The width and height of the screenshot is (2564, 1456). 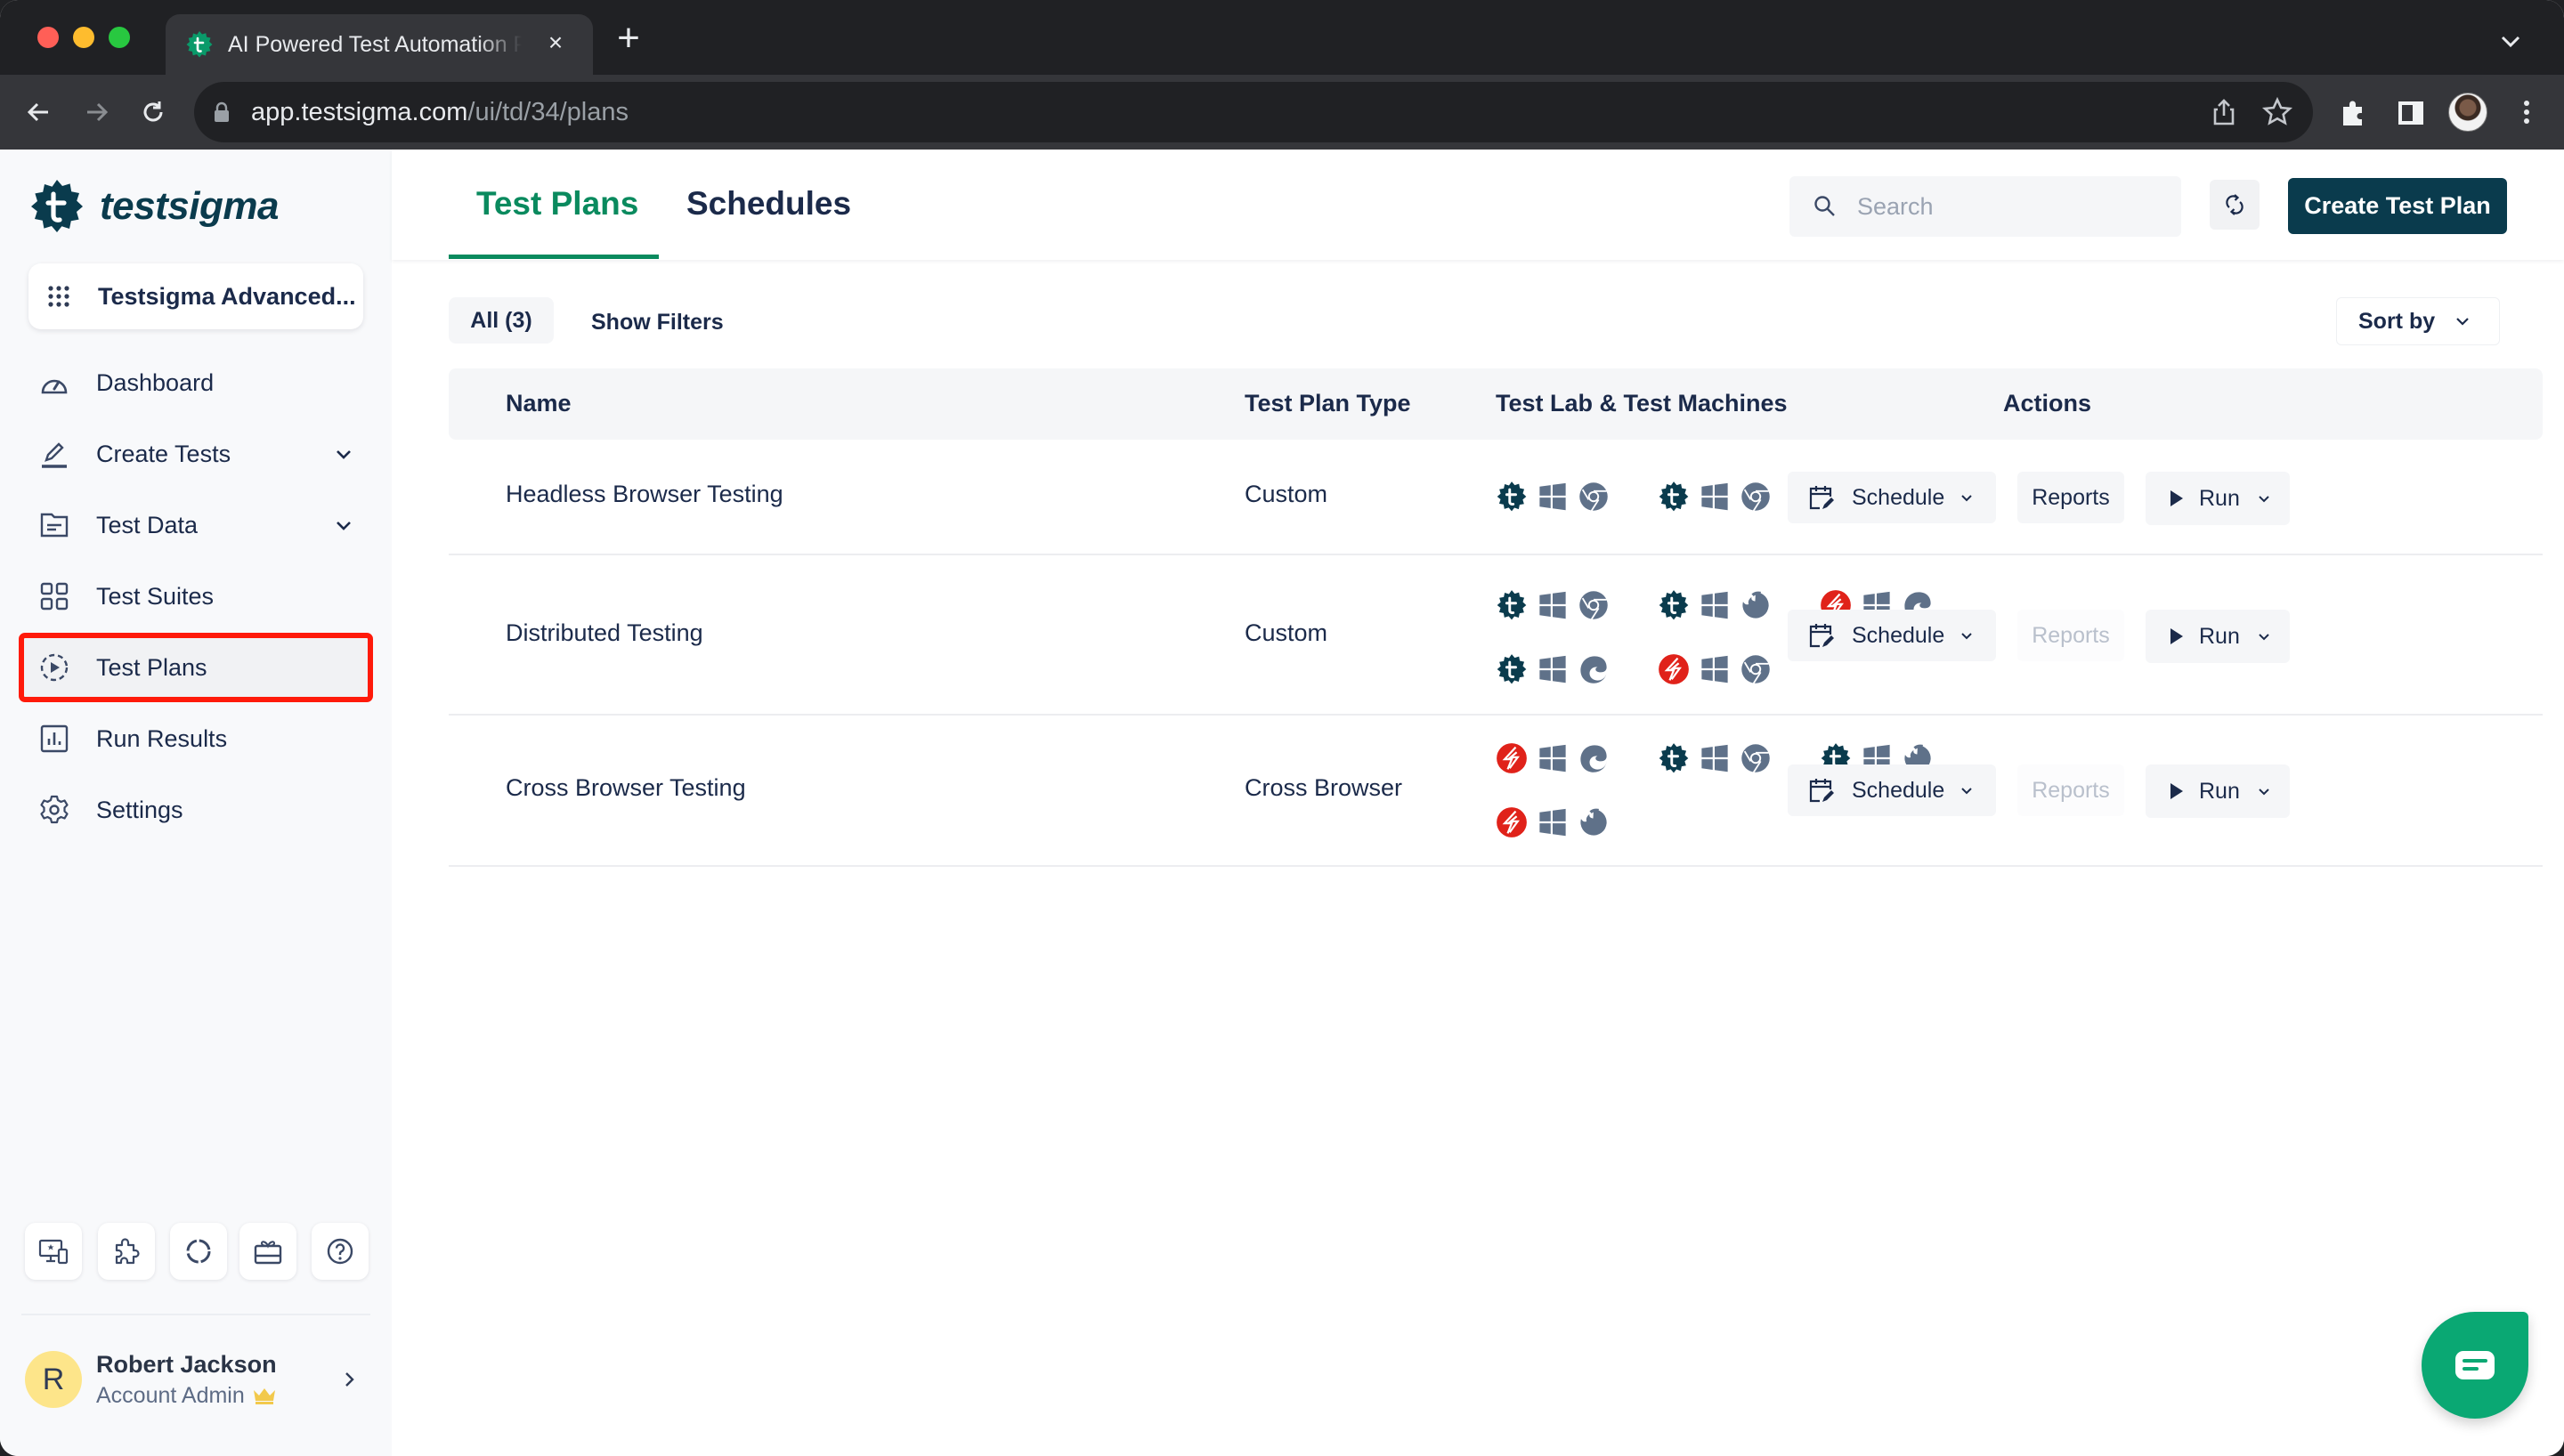 I want to click on show-filters-button: Show Filters, so click(x=657, y=323).